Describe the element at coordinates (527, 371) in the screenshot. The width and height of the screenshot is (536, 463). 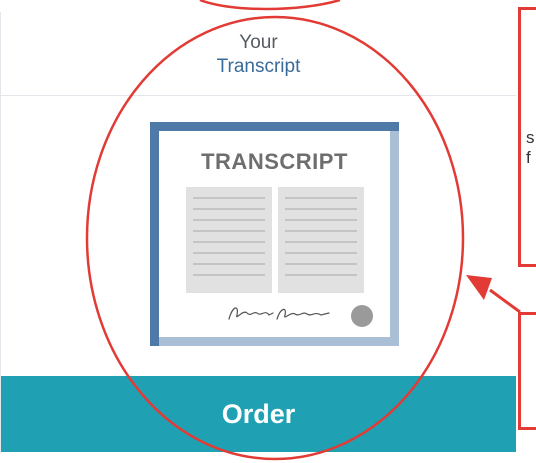
I see `annotation-callout-bottom` at that location.